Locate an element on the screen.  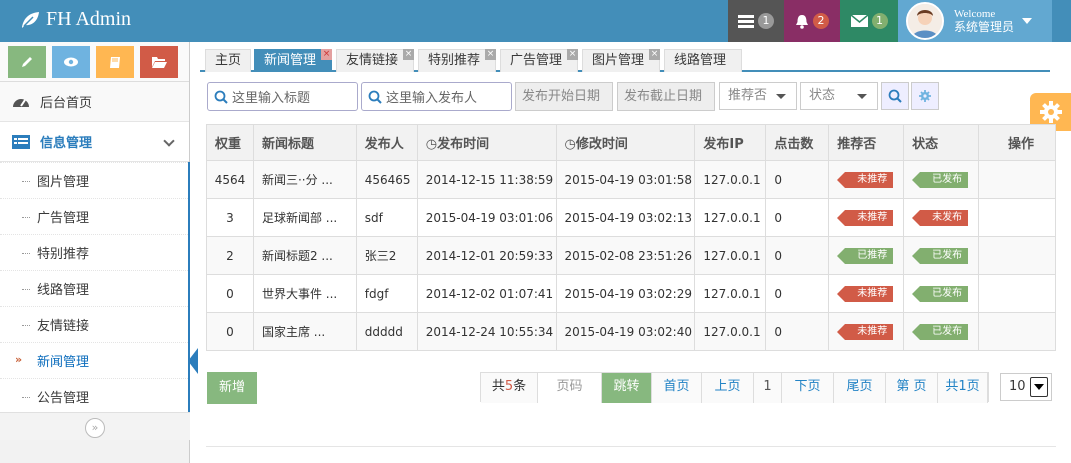
cell-published: 2014-12-01 20:59:33 is located at coordinates (486, 255).